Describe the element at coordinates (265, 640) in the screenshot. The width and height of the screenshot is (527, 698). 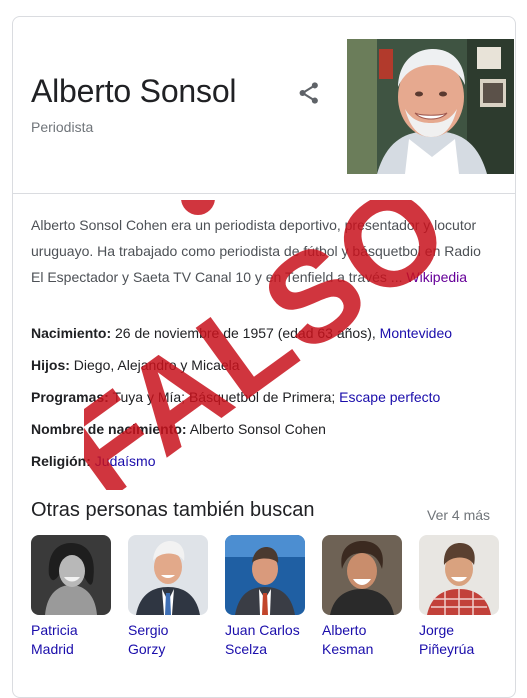
I see `person-name: Juan Carlos Scelza` at that location.